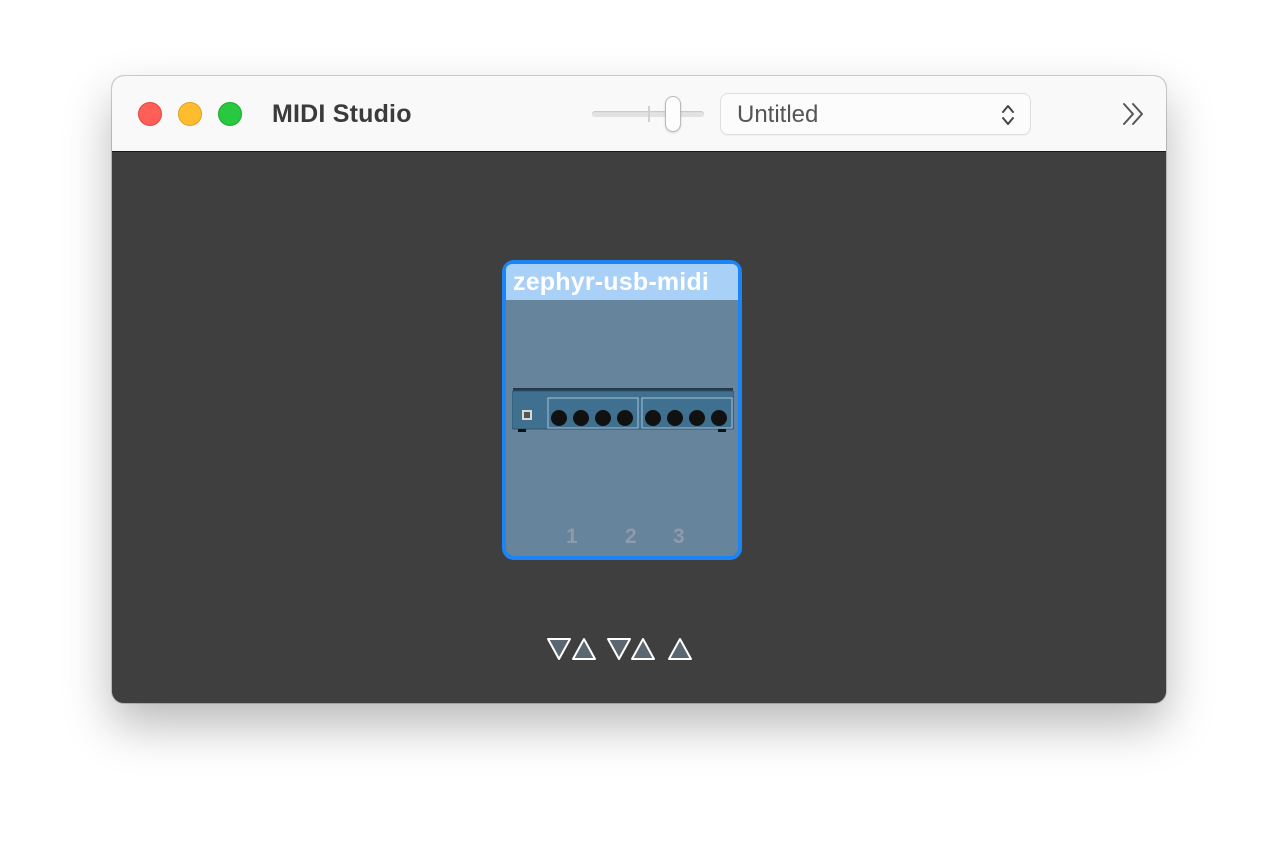  Describe the element at coordinates (875, 114) in the screenshot. I see `configuration-popup: Untitled` at that location.